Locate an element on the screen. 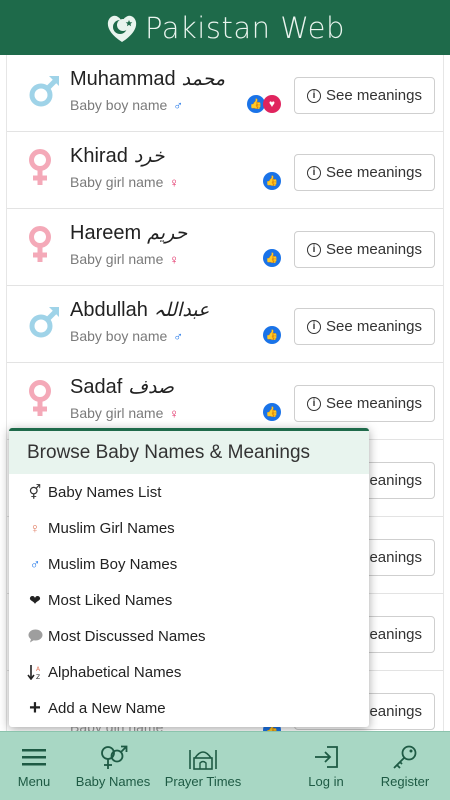 The width and height of the screenshot is (450, 800). menu-item-baby-names-list: ⚥ Baby Names List is located at coordinates (189, 492).